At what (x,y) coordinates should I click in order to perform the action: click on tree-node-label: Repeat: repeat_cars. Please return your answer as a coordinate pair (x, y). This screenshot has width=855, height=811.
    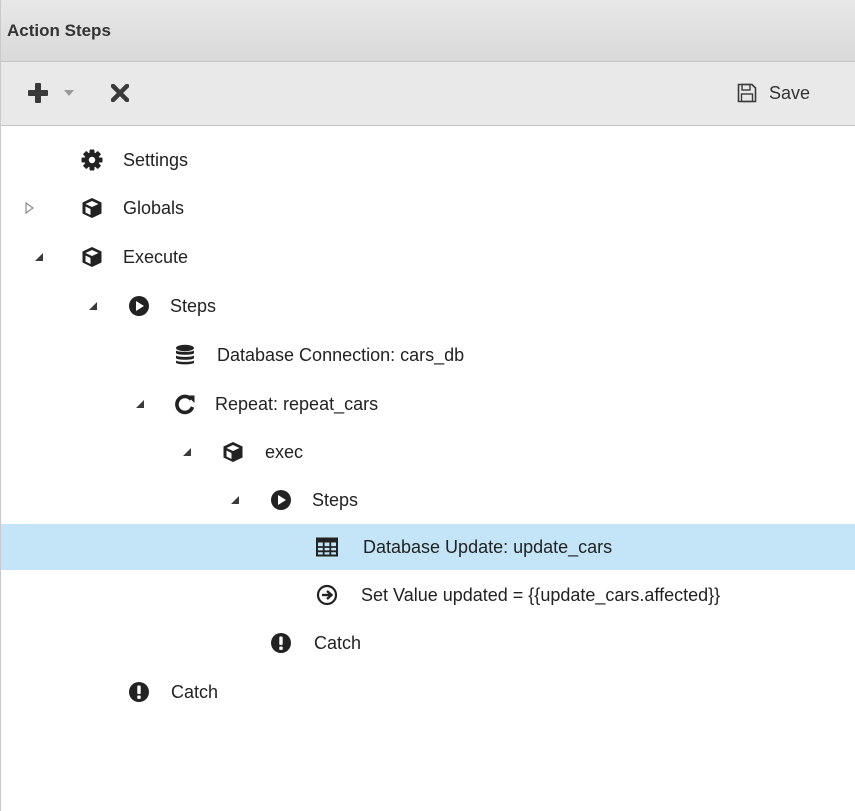
    Looking at the image, I should click on (297, 404).